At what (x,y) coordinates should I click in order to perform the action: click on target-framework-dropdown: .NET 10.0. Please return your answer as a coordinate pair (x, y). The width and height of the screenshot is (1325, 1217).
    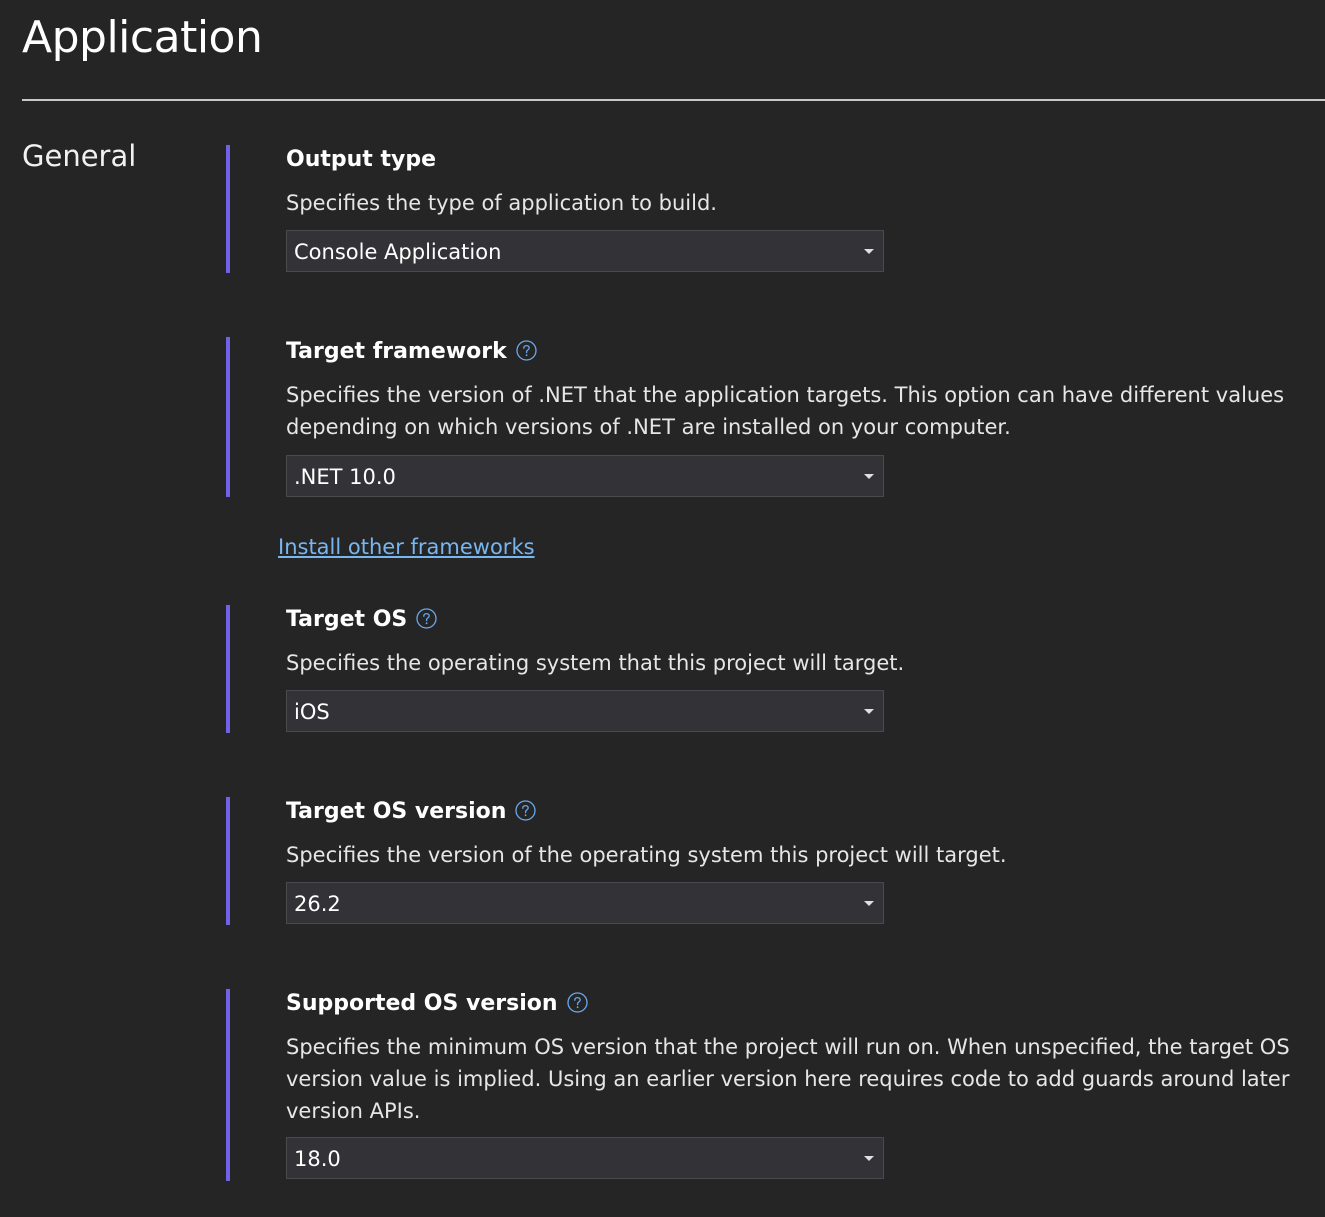
    Looking at the image, I should click on (585, 476).